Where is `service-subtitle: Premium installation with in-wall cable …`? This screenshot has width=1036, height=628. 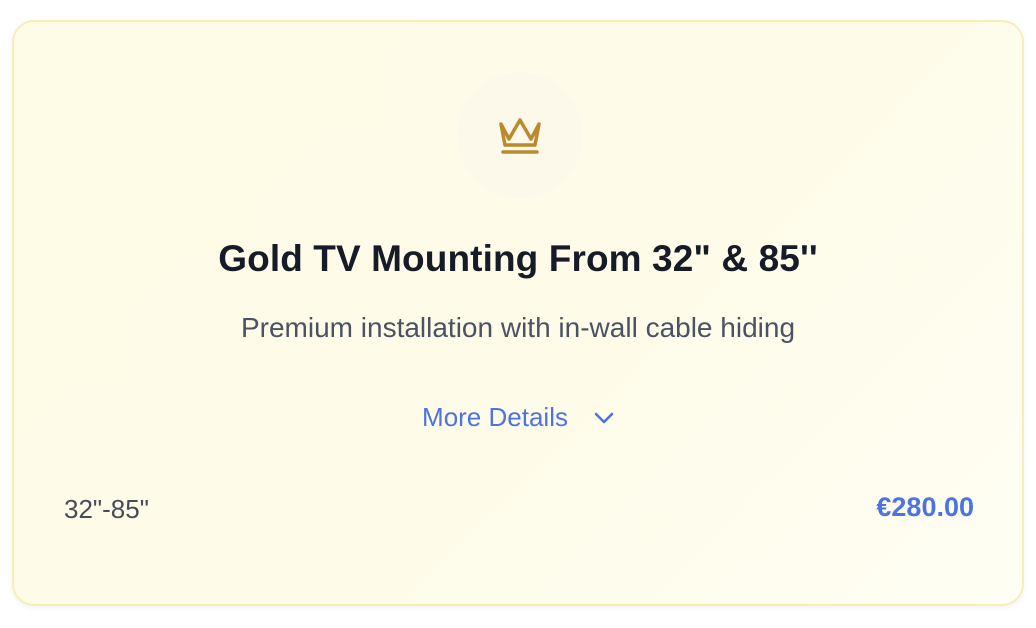 service-subtitle: Premium installation with in-wall cable … is located at coordinates (518, 327).